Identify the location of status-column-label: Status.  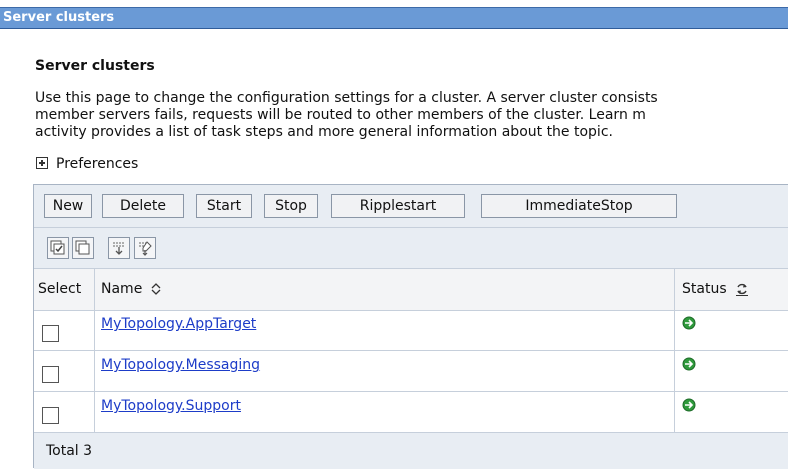
(704, 289).